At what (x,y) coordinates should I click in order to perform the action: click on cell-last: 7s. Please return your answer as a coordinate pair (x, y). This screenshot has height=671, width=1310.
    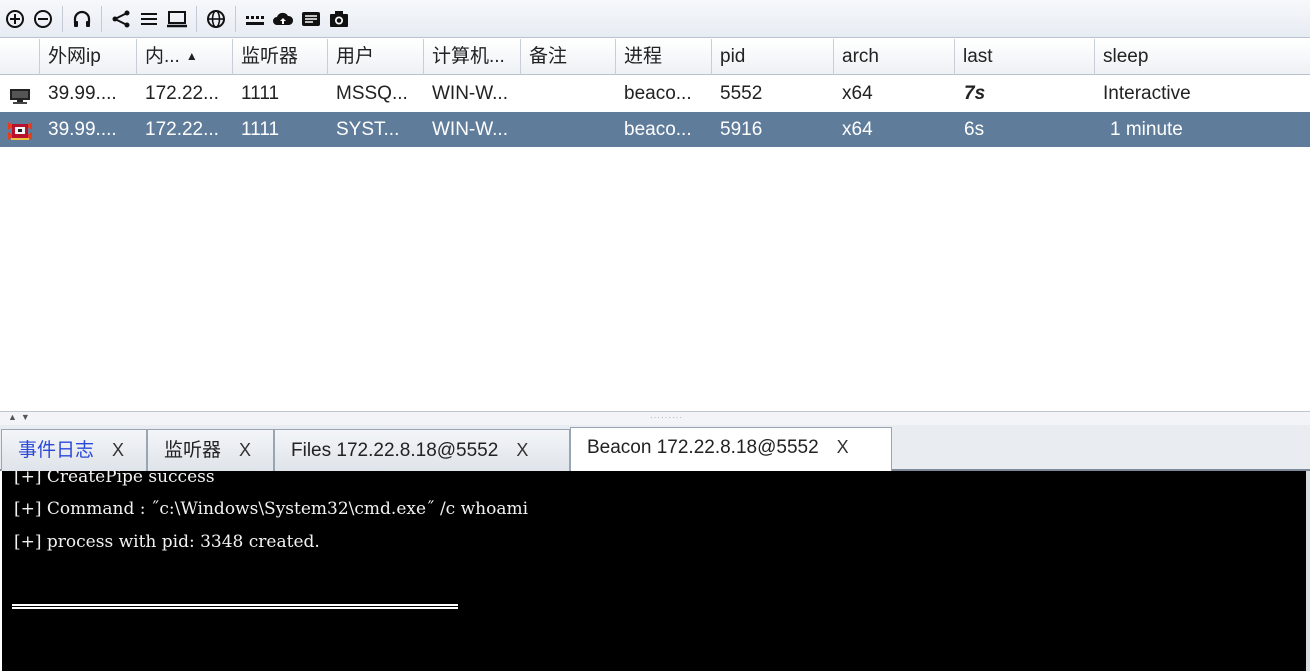
    Looking at the image, I should click on (975, 93).